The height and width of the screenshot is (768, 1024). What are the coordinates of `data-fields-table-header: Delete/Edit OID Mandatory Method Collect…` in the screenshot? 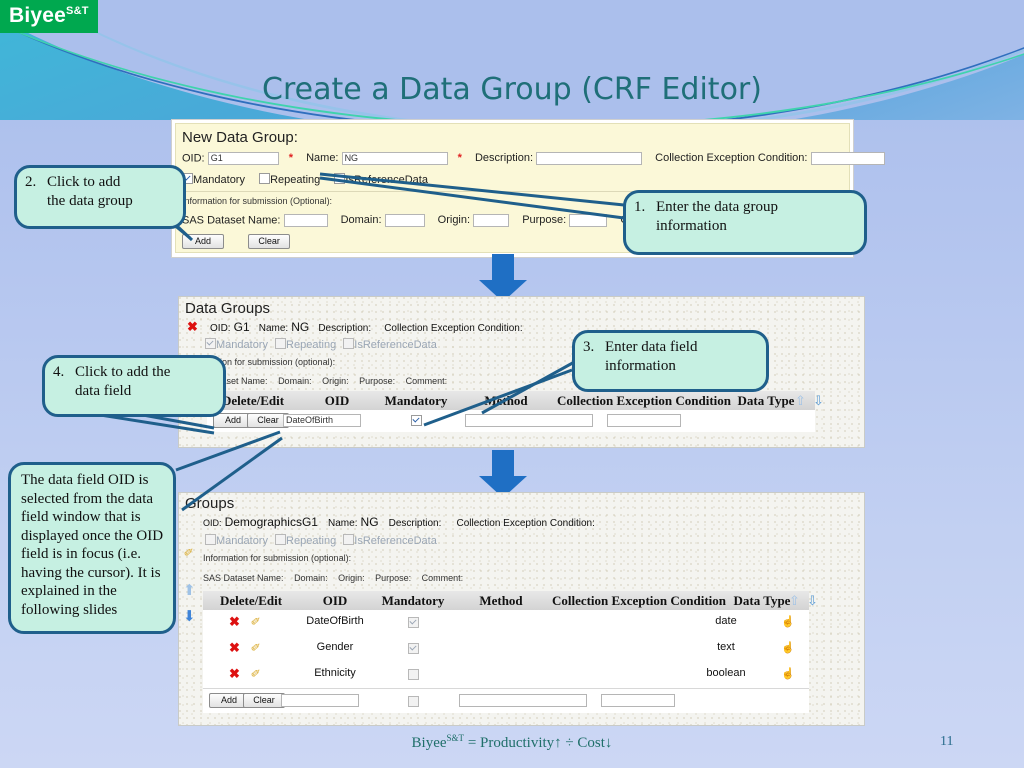 It's located at (515, 400).